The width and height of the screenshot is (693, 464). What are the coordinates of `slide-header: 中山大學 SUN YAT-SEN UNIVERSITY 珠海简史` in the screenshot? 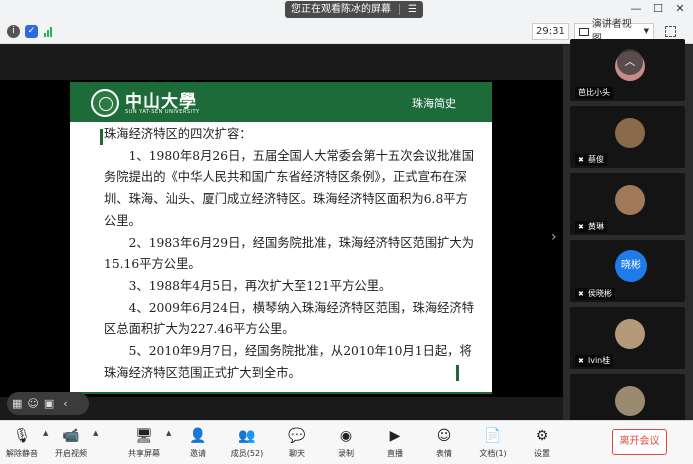 It's located at (281, 102).